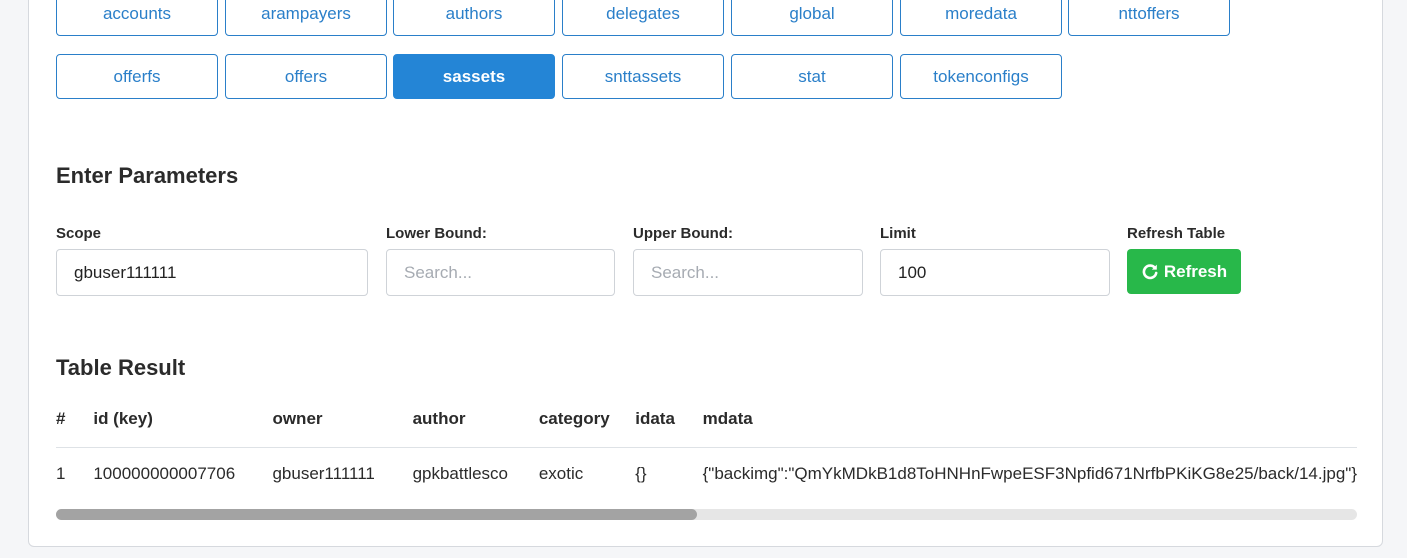  I want to click on column-header-mdata: mdata, so click(1029, 419).